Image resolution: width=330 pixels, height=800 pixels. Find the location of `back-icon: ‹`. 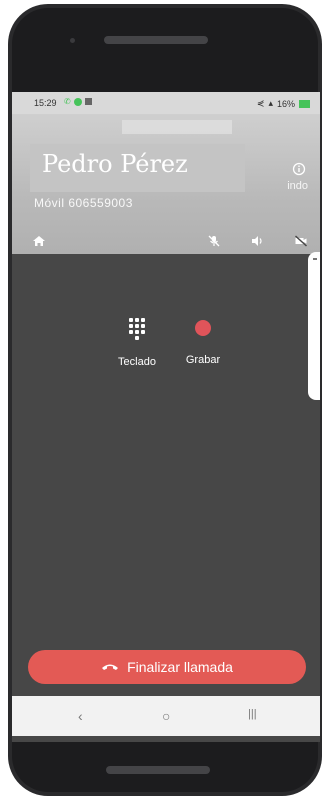

back-icon: ‹ is located at coordinates (80, 716).